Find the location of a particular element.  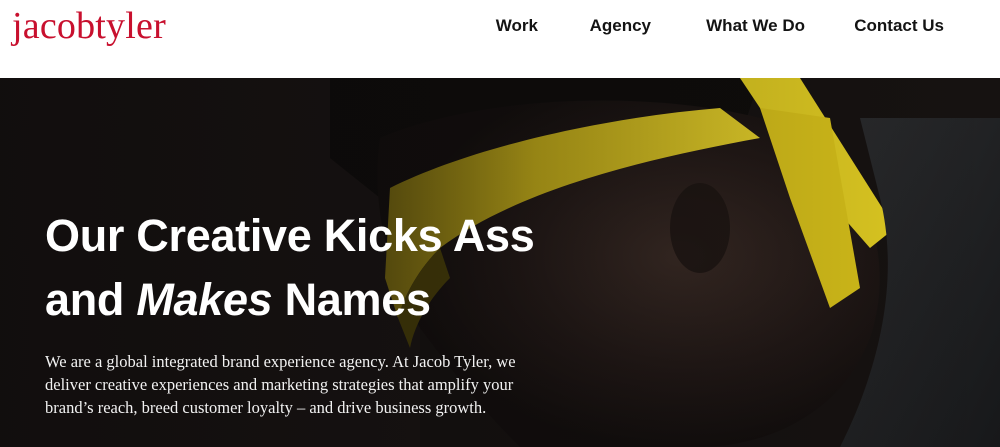

nav-item-work: Work is located at coordinates (517, 26).